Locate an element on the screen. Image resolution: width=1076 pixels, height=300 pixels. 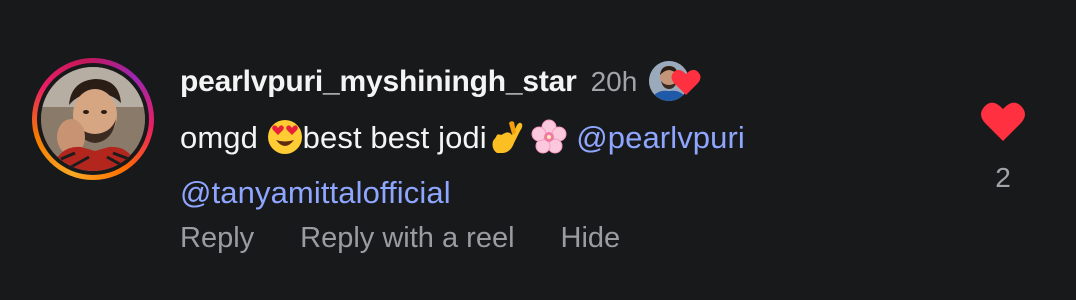
avatar-gap is located at coordinates (93, 119).